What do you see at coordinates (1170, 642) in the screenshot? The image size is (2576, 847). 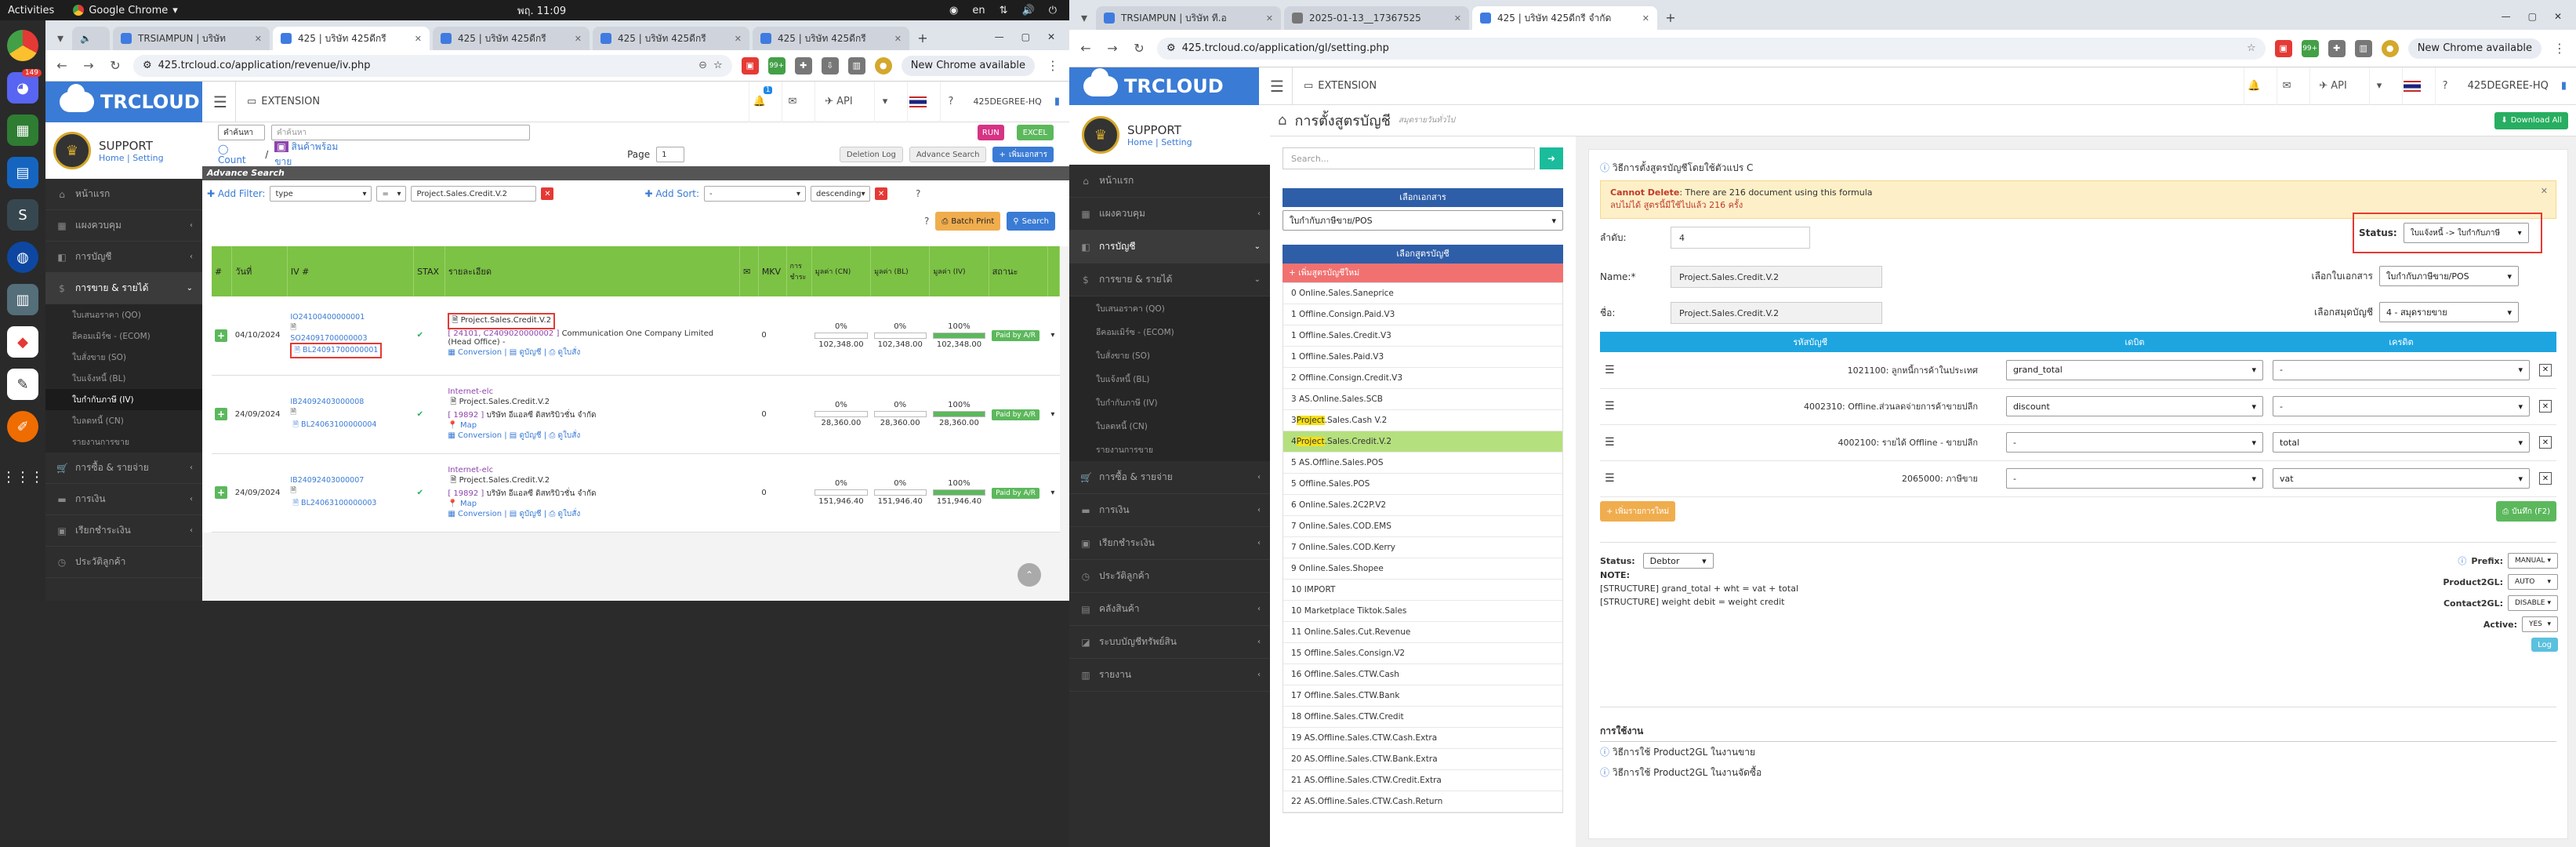 I see `sidebar-item-assets: ◪ ระบบบัญชีทรัพย์สิน ‹` at bounding box center [1170, 642].